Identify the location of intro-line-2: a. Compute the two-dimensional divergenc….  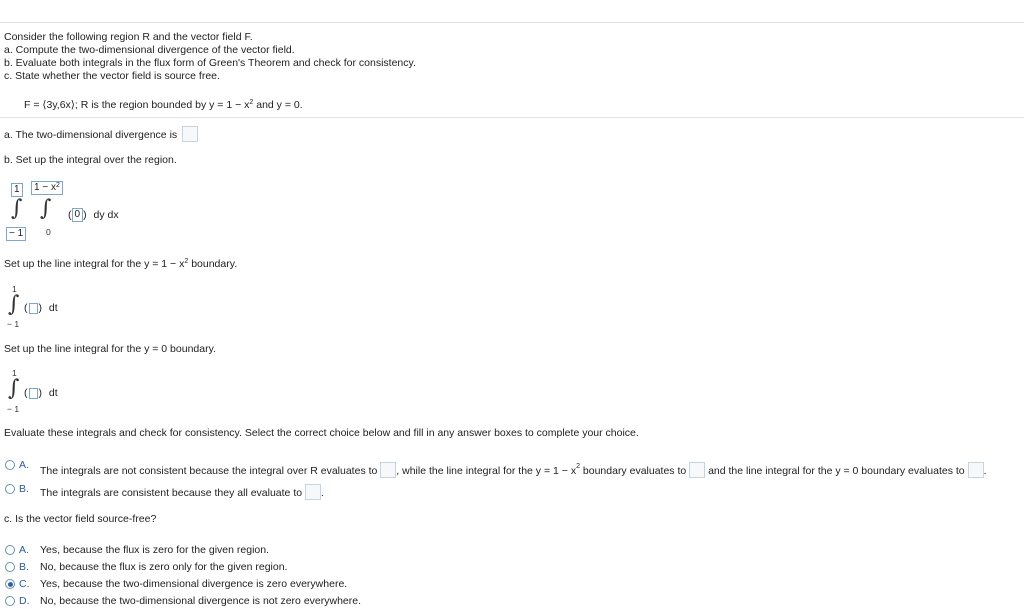
(149, 50).